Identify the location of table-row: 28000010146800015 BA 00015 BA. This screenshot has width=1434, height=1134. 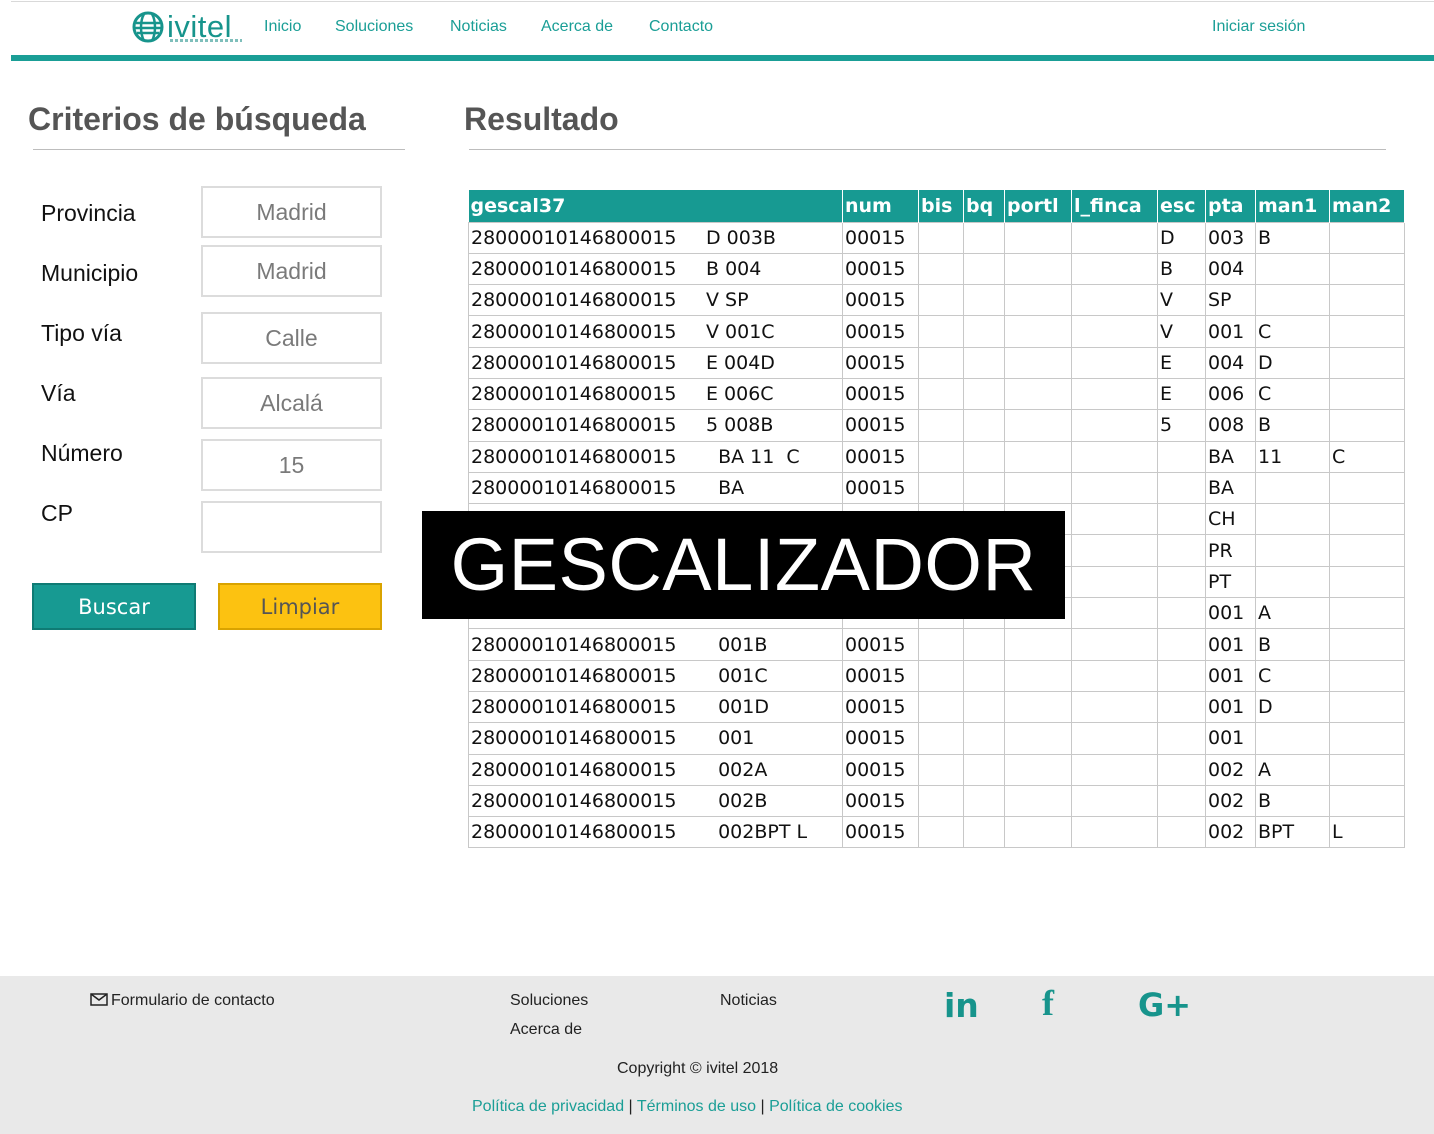
(936, 488).